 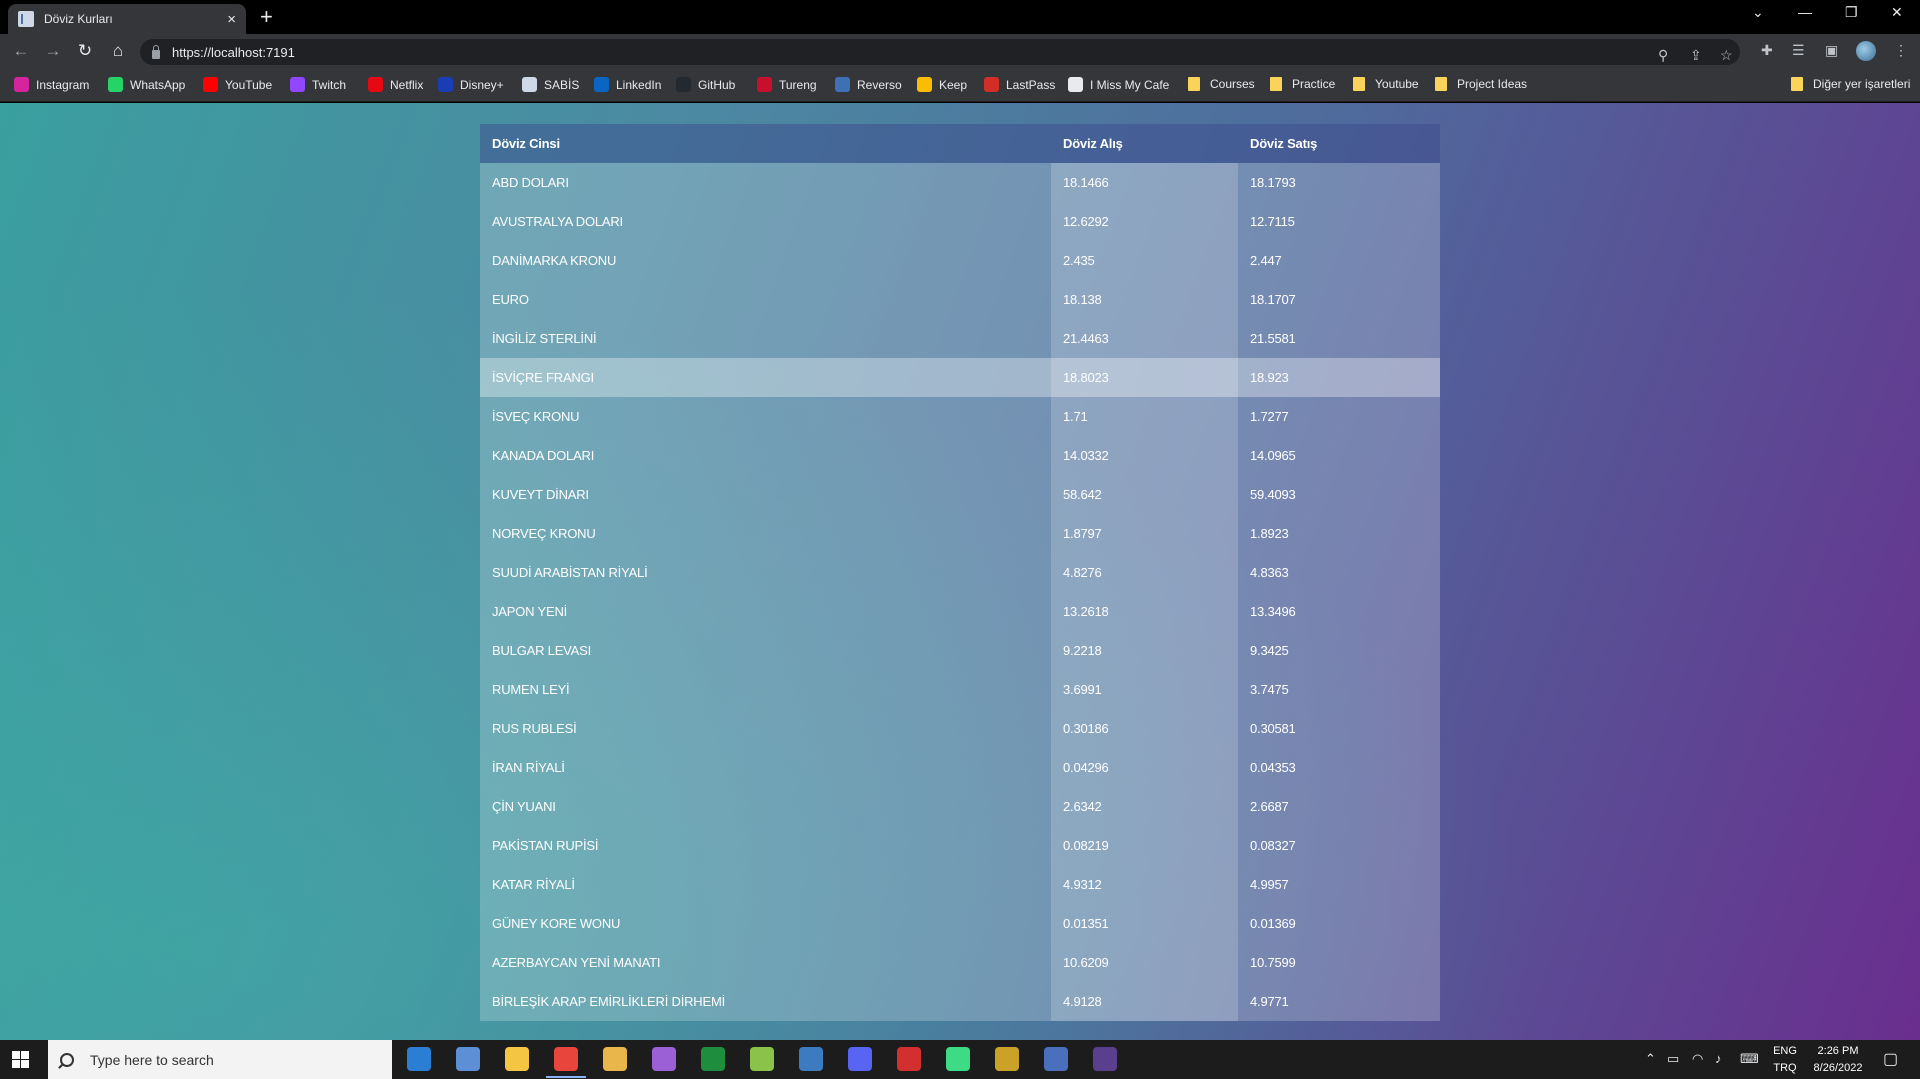 I want to click on sell-rate-cell: 59.4093, so click(x=1339, y=494).